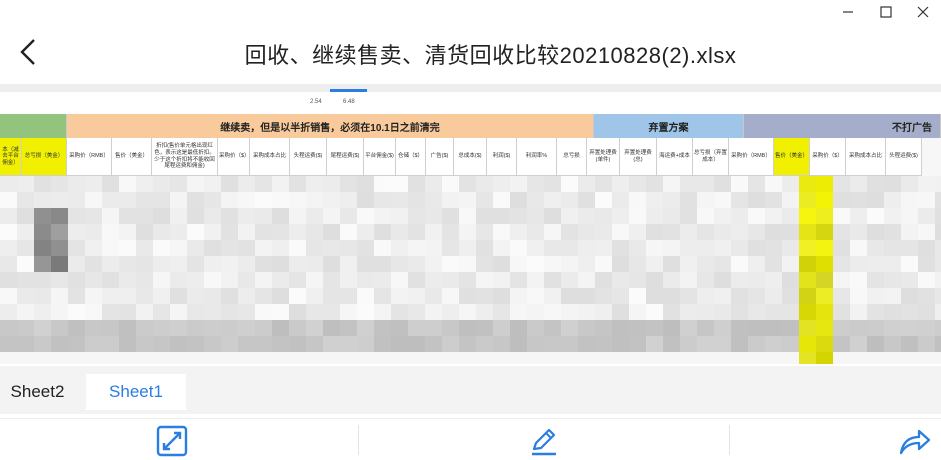  Describe the element at coordinates (330, 126) in the screenshot. I see `section-band-continue-sale: 继续卖，但是以半折销售，必须在10.1日之前清完` at that location.